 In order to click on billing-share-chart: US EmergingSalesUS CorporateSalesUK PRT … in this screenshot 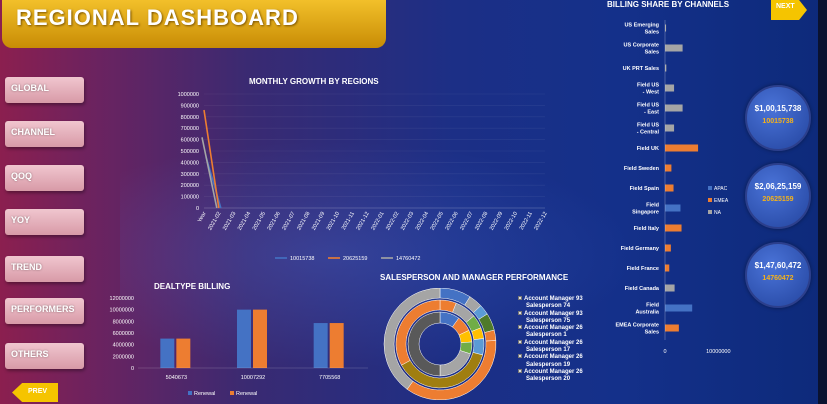, I will do `click(673, 187)`.